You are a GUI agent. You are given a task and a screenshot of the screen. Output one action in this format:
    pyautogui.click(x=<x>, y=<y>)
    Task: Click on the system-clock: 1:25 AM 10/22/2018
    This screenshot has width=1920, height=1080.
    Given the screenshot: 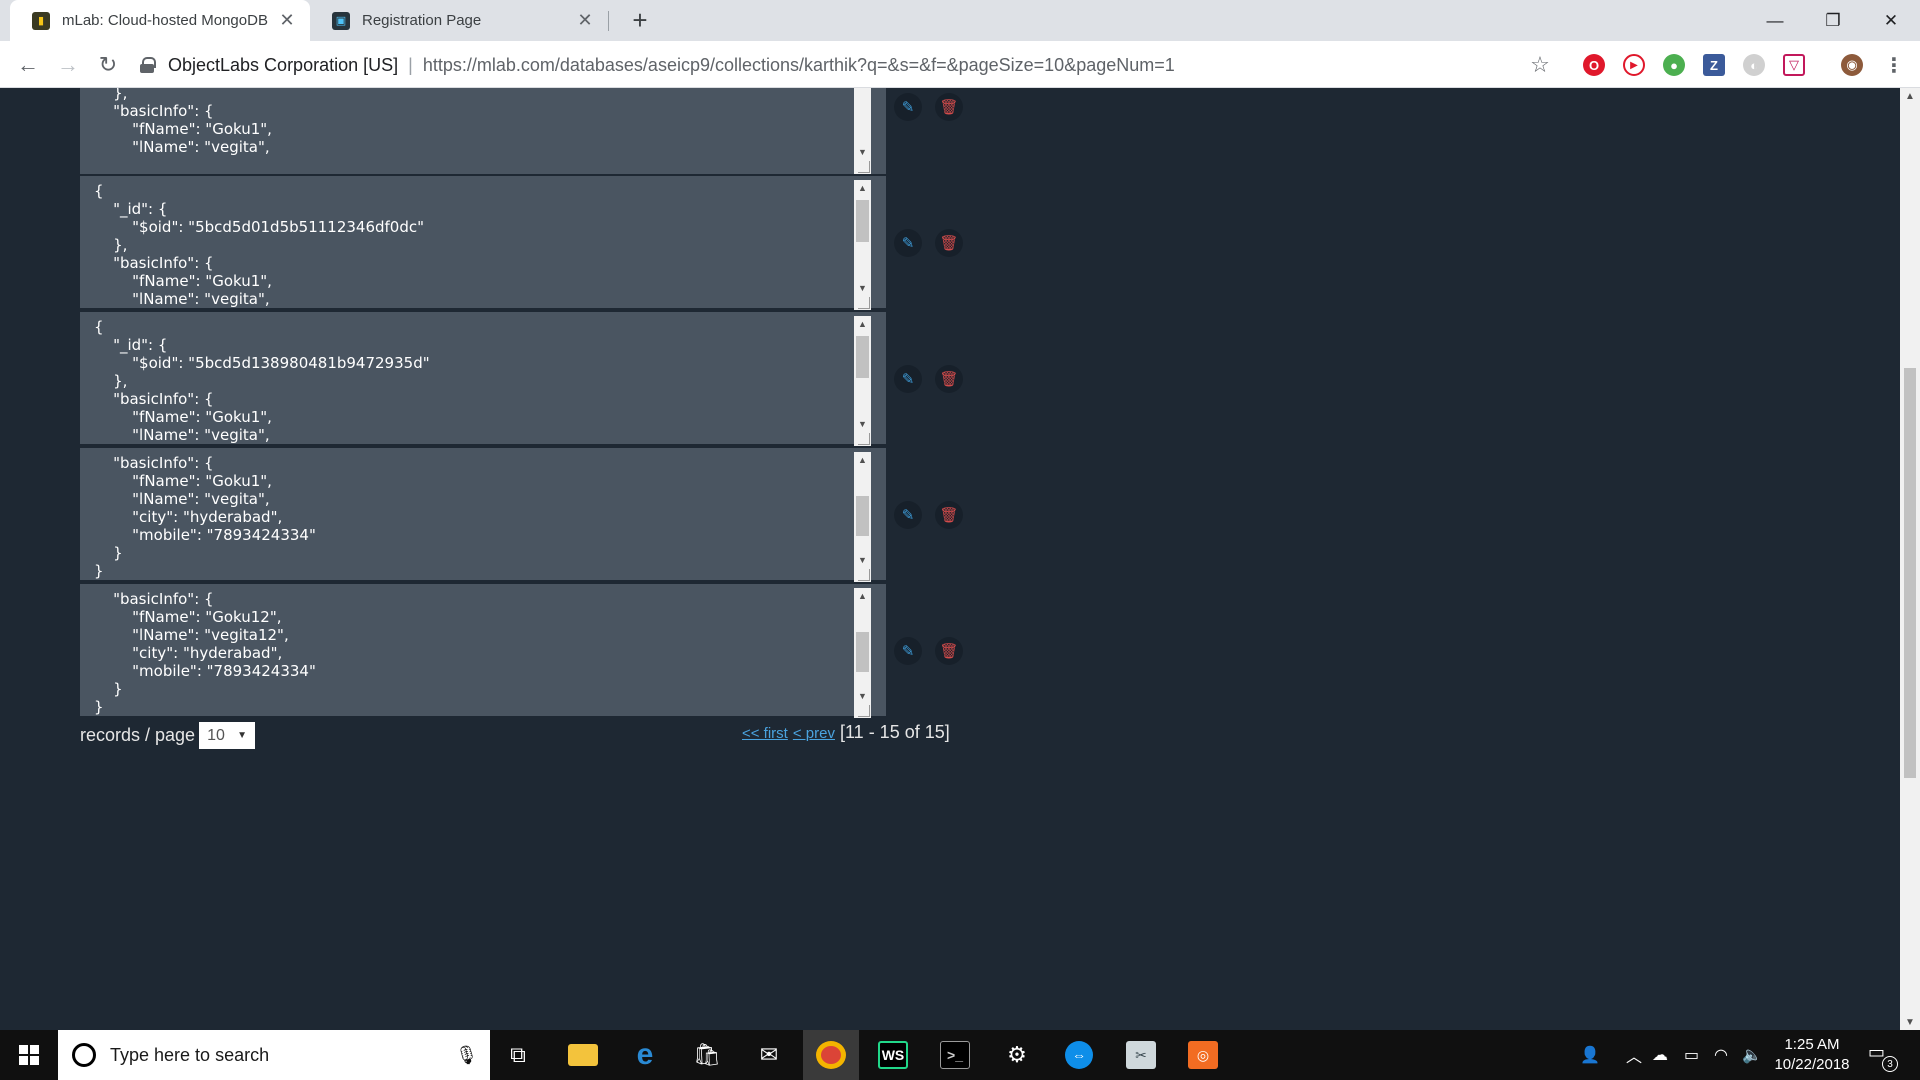 What is the action you would take?
    pyautogui.click(x=1812, y=1055)
    